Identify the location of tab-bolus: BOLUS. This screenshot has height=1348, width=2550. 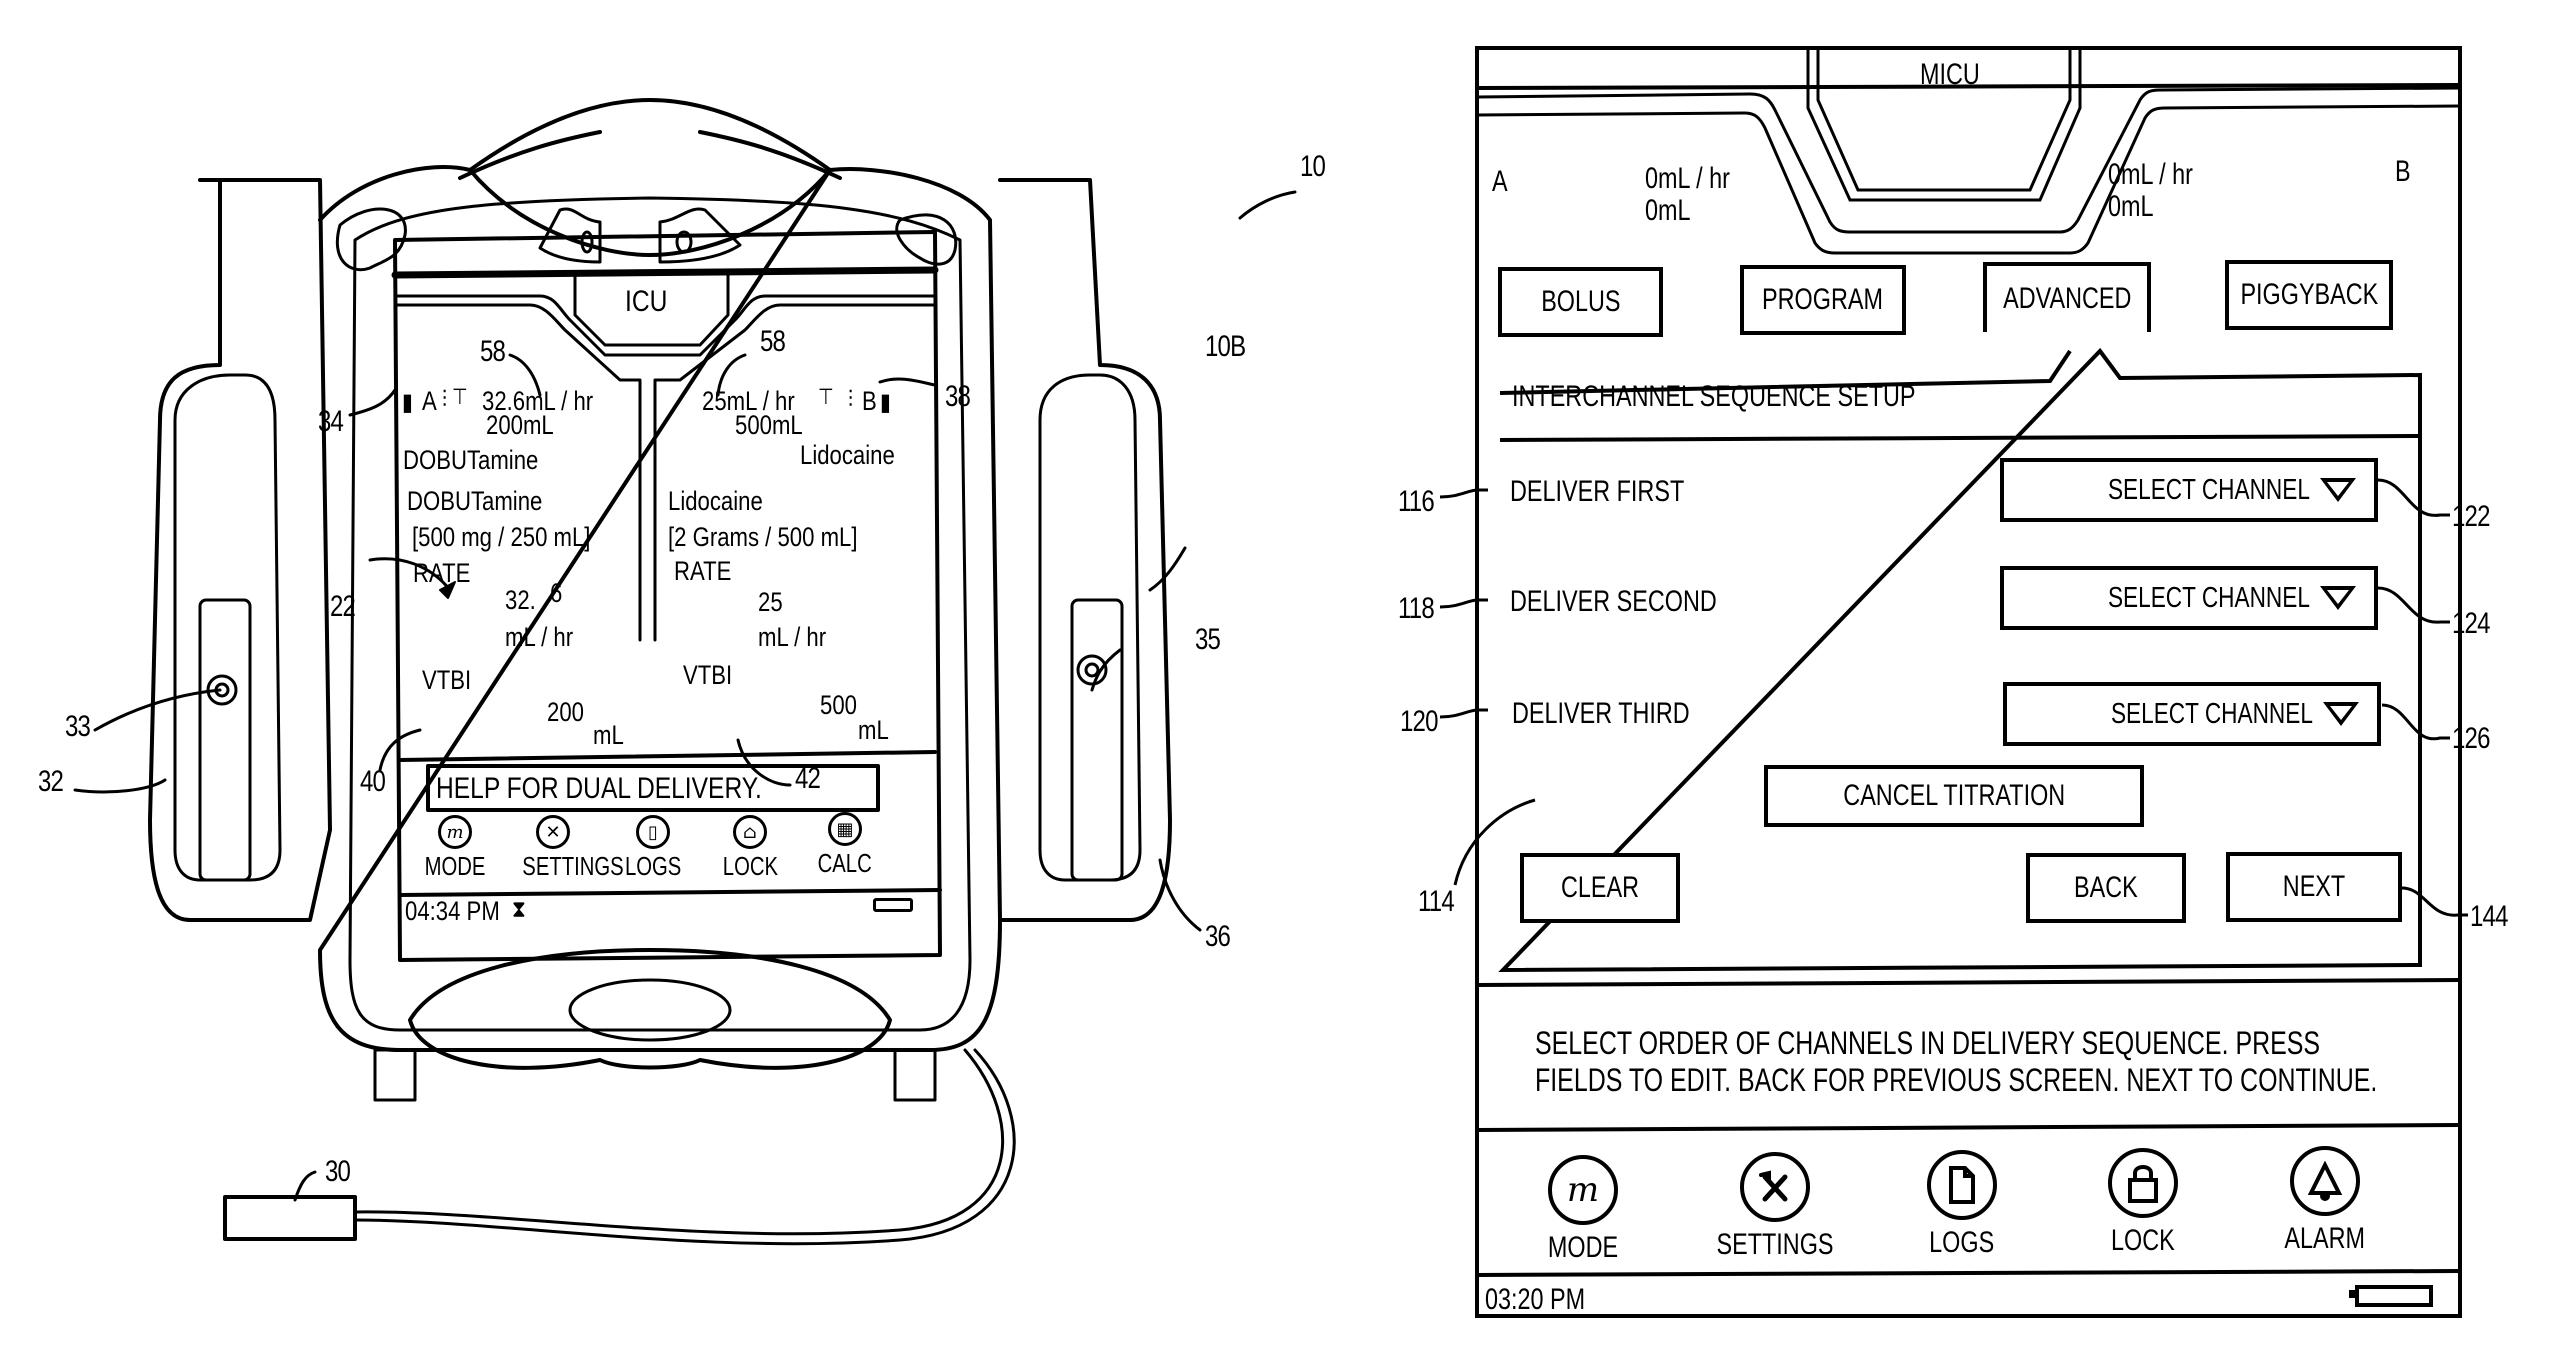
(1580, 302).